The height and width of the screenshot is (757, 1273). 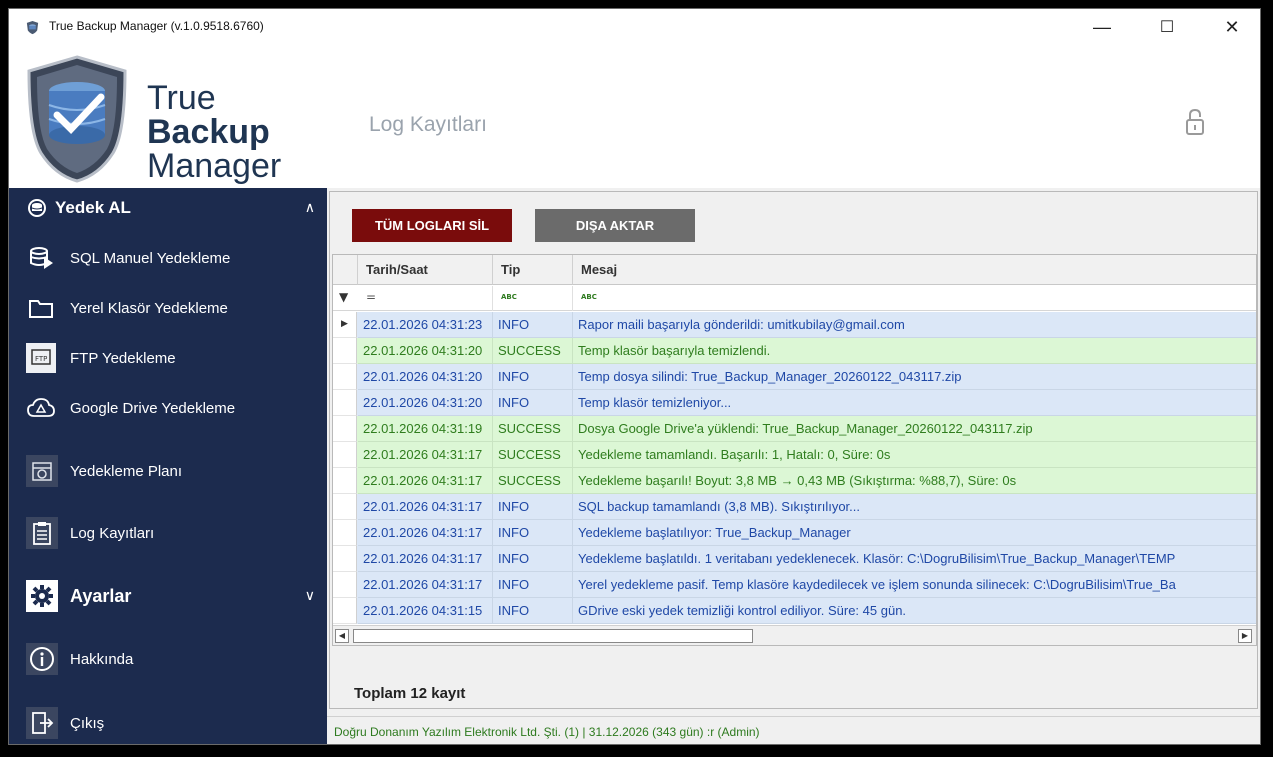 I want to click on delete-all-logs-button: TÜM LOGLARI SİL, so click(x=432, y=225).